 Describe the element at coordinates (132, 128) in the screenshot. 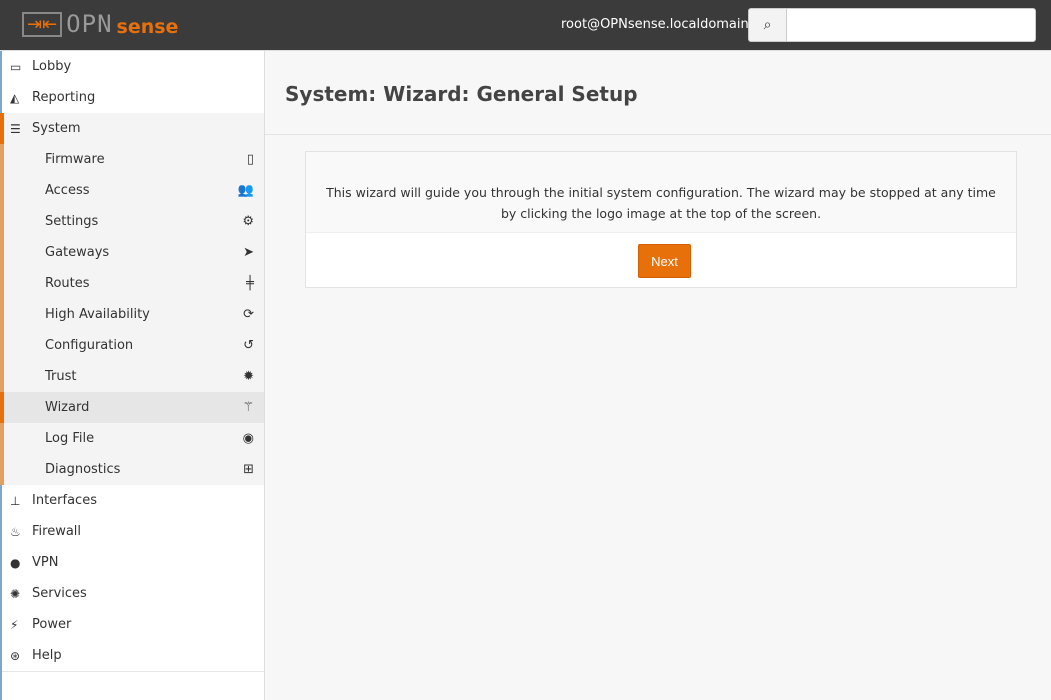

I see `sidebar-item-system: ☰ System` at that location.